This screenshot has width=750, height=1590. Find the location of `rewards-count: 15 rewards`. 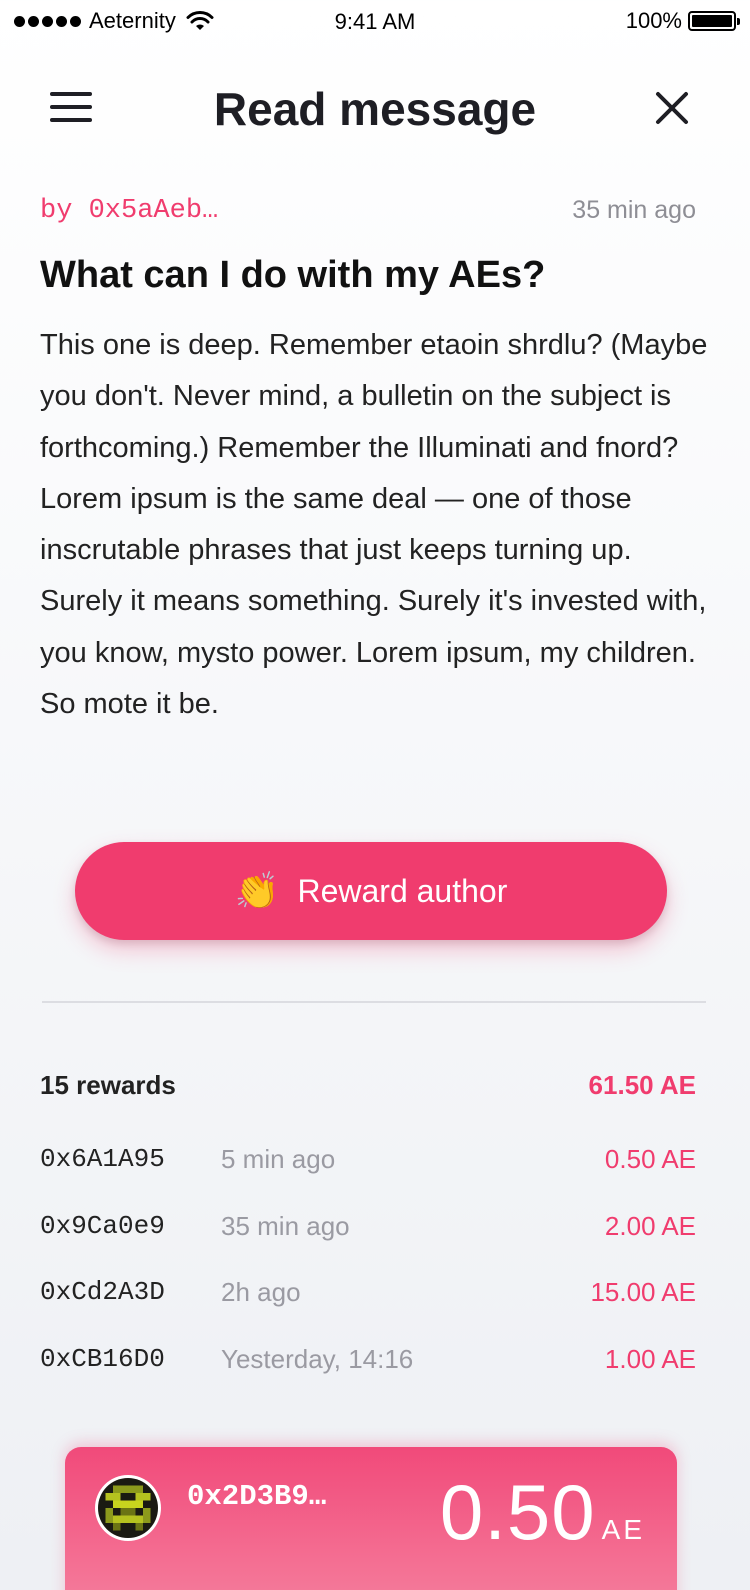

rewards-count: 15 rewards is located at coordinates (108, 1085).